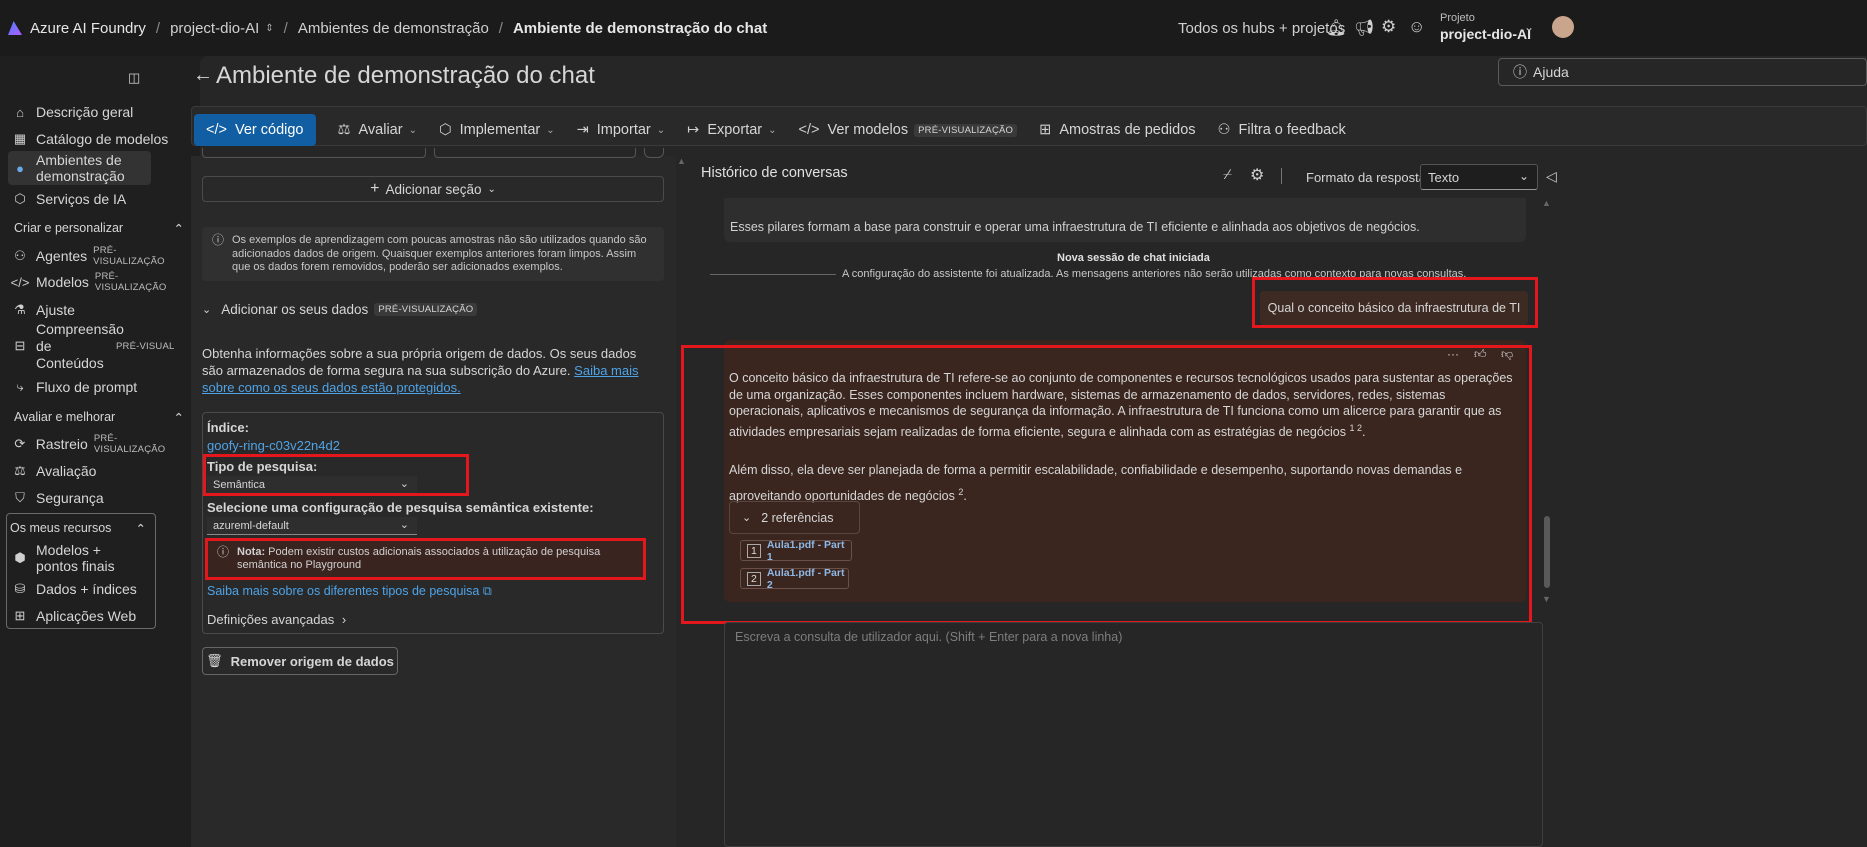 Image resolution: width=1867 pixels, height=847 pixels. Describe the element at coordinates (61, 444) in the screenshot. I see `nav-label: Rastreio` at that location.